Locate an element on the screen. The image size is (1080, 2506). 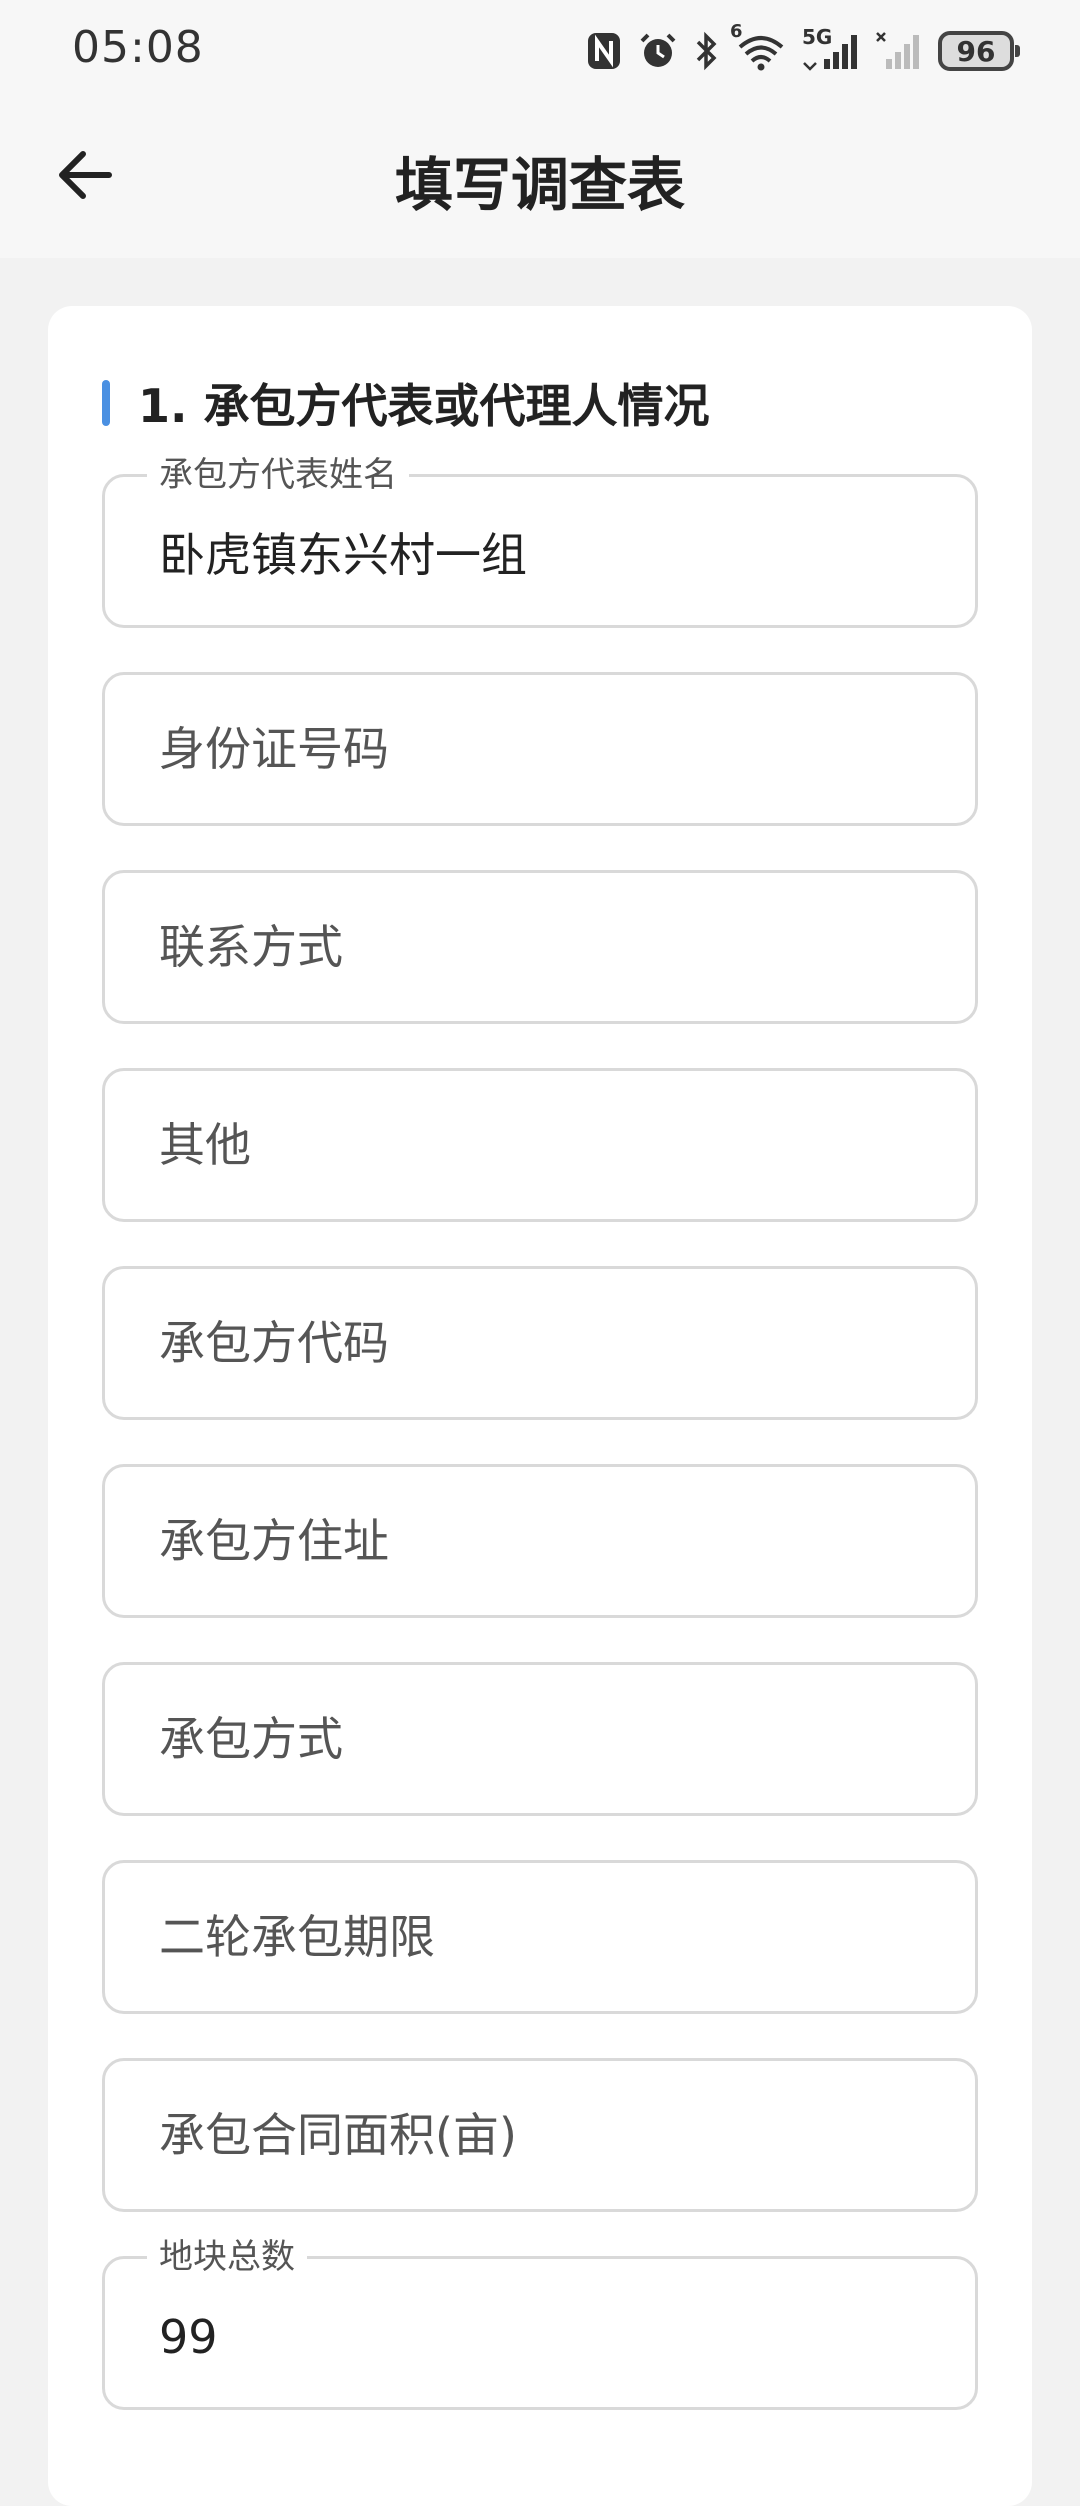
field-placeholder: 联系方式 is located at coordinates (251, 947).